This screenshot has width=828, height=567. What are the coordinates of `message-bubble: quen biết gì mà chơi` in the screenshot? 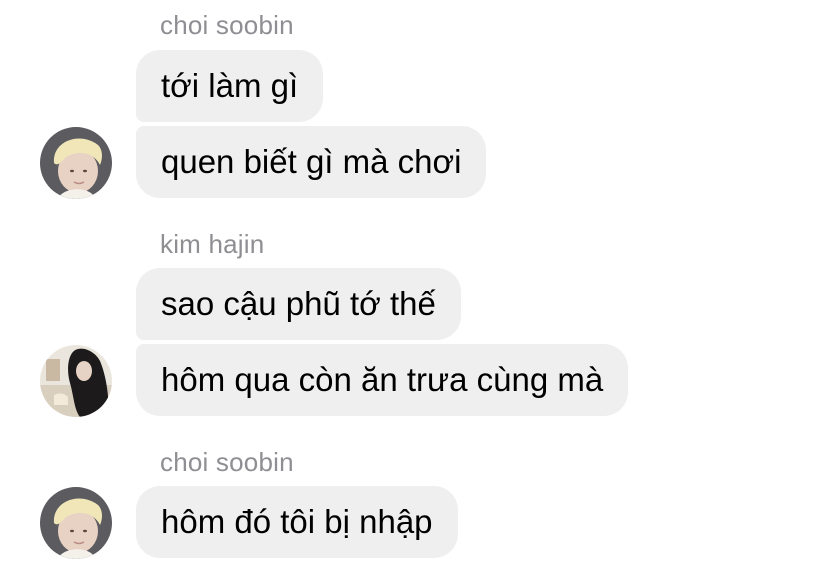 It's located at (311, 162).